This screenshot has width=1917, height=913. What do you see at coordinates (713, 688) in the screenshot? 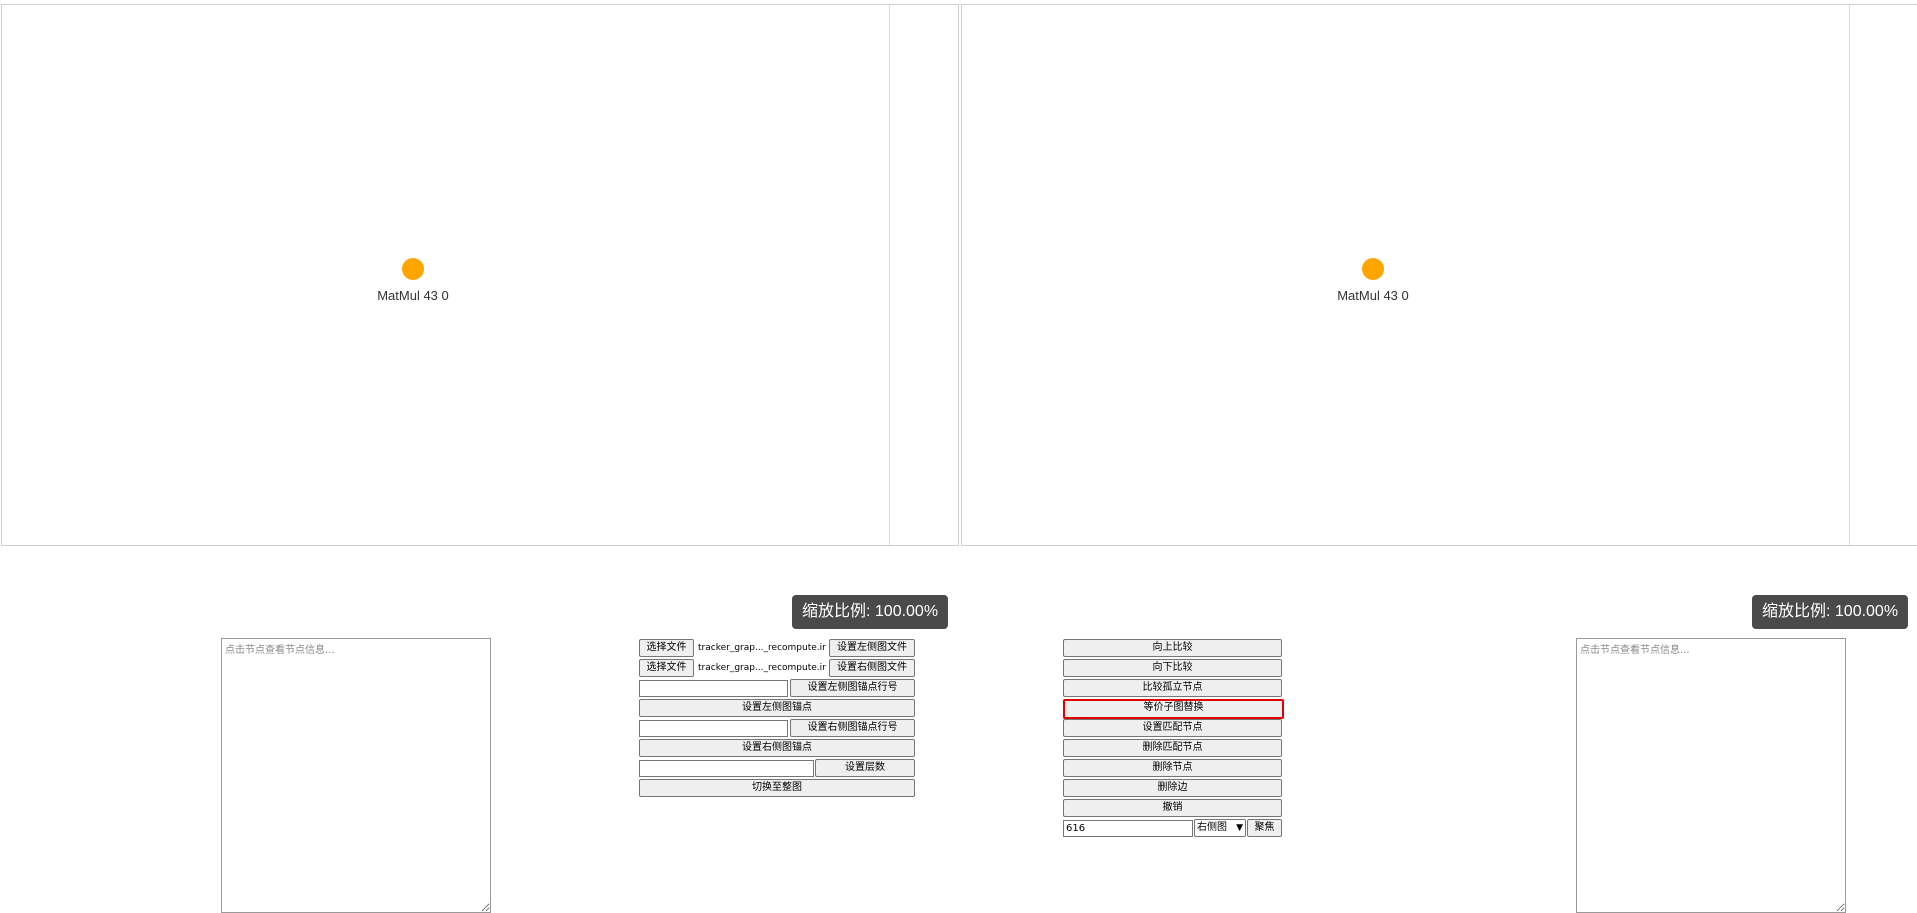
I see `left-anchor-line-input` at bounding box center [713, 688].